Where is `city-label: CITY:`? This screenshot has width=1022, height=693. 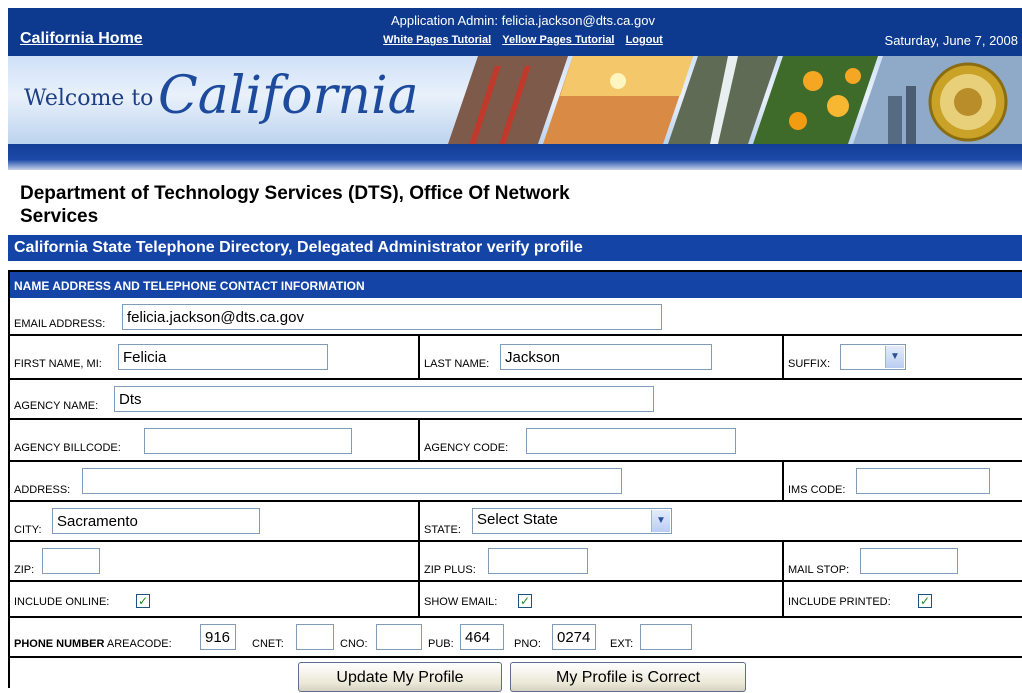
city-label: CITY: is located at coordinates (28, 530).